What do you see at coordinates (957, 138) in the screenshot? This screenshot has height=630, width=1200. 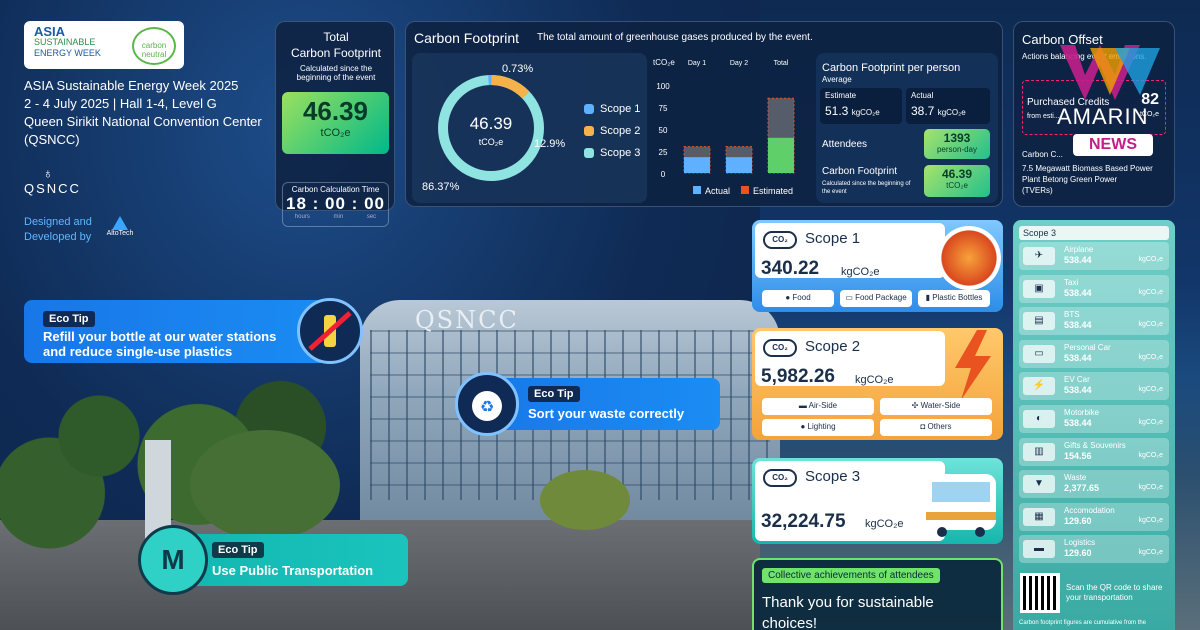 I see `attendees-value: 1393` at bounding box center [957, 138].